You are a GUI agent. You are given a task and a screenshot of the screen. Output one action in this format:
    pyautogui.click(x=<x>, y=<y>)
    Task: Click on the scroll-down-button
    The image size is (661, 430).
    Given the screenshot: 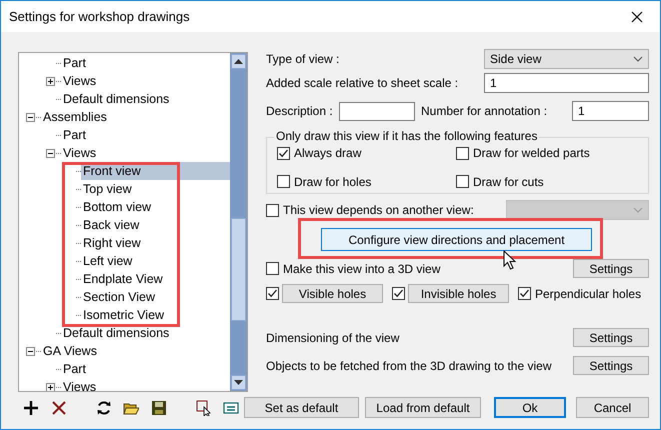 What is the action you would take?
    pyautogui.click(x=238, y=382)
    